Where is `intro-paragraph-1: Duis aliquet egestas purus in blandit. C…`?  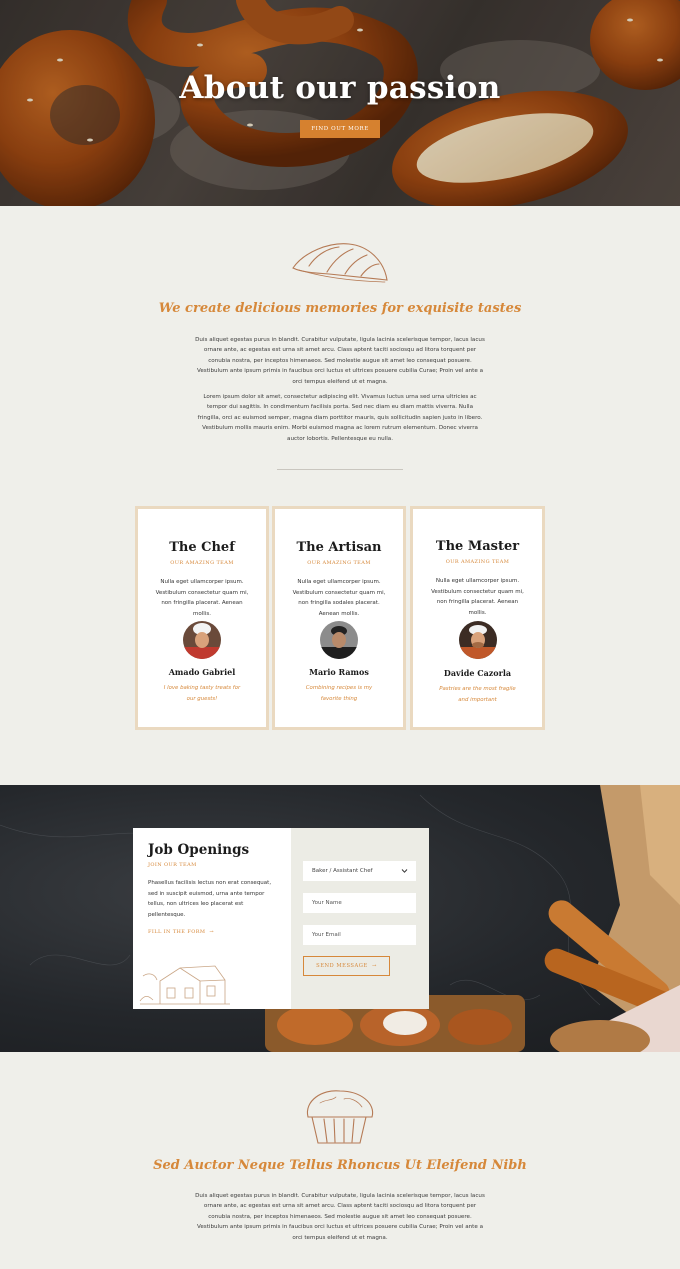
intro-paragraph-1: Duis aliquet egestas purus in blandit. C… is located at coordinates (340, 361).